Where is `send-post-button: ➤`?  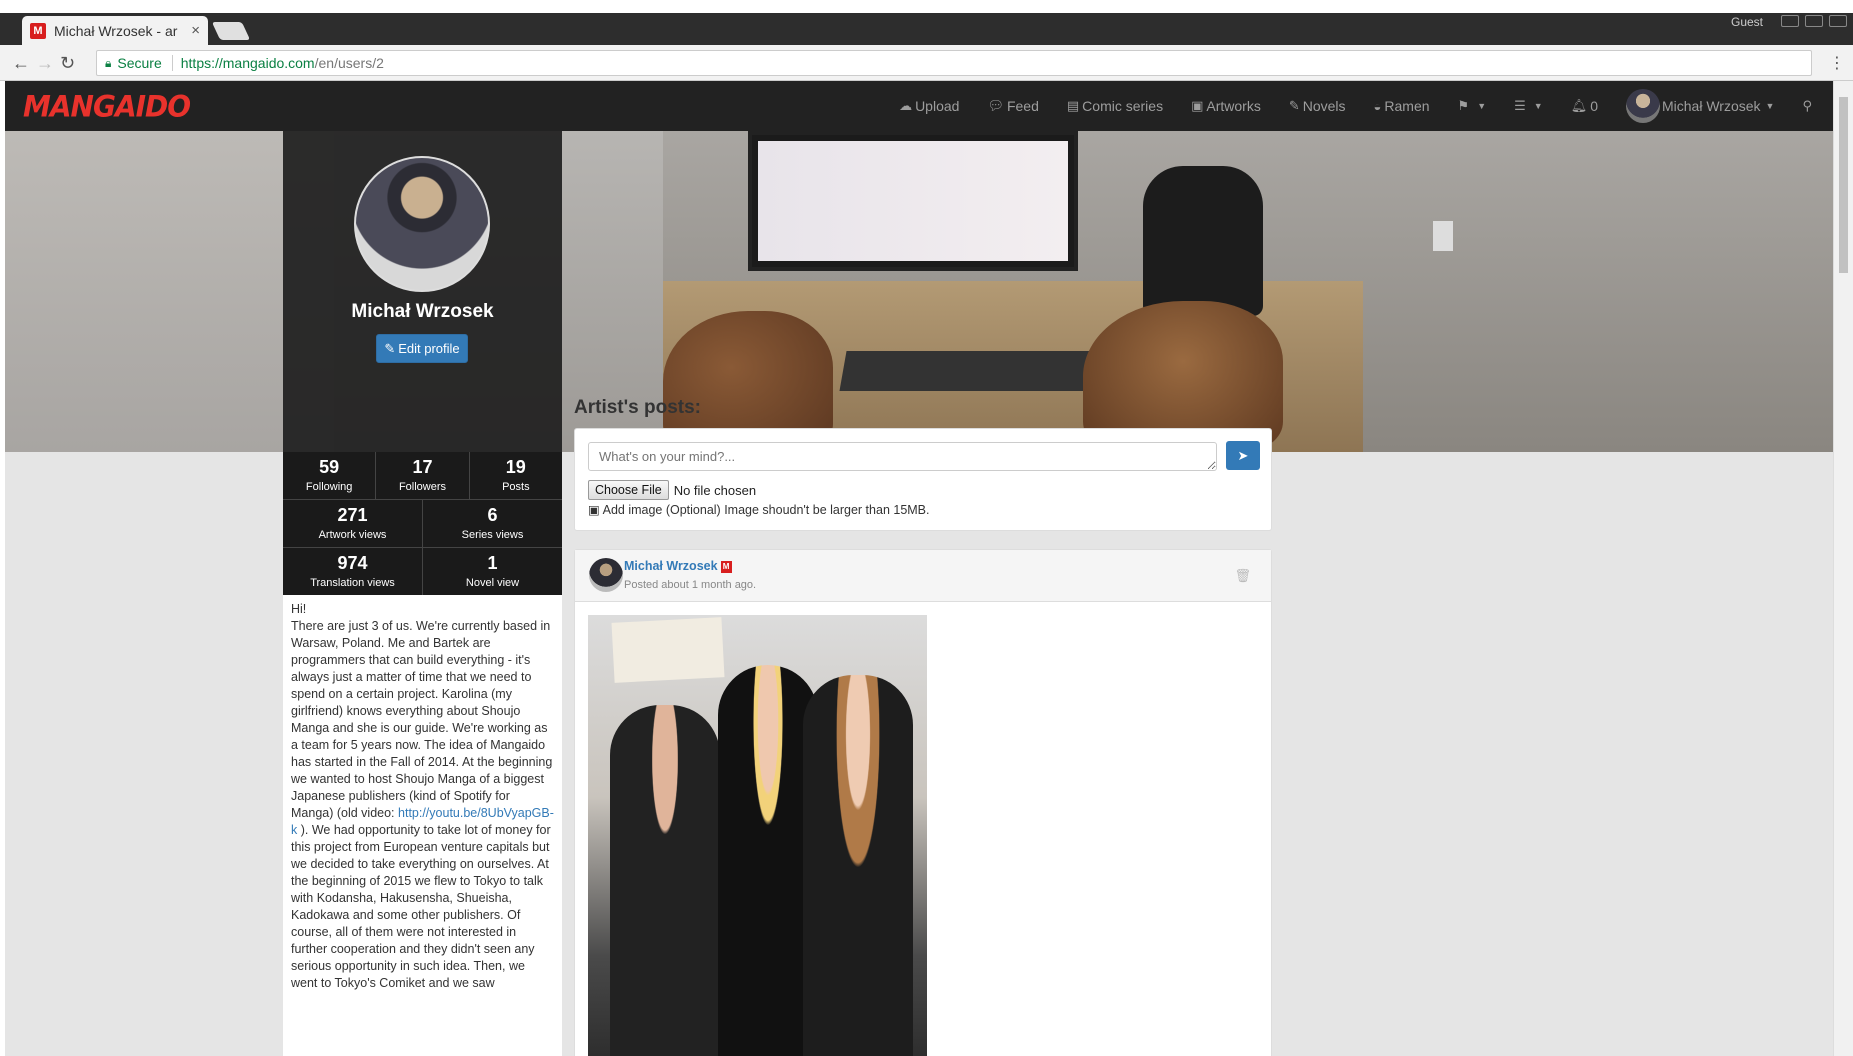 send-post-button: ➤ is located at coordinates (1243, 455).